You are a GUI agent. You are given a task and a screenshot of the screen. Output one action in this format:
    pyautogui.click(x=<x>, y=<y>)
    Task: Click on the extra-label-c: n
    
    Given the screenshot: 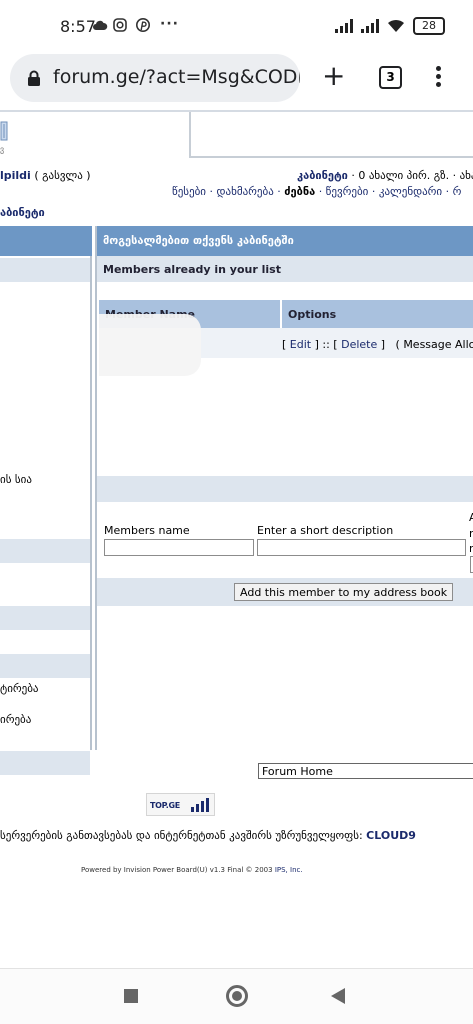 What is the action you would take?
    pyautogui.click(x=471, y=548)
    